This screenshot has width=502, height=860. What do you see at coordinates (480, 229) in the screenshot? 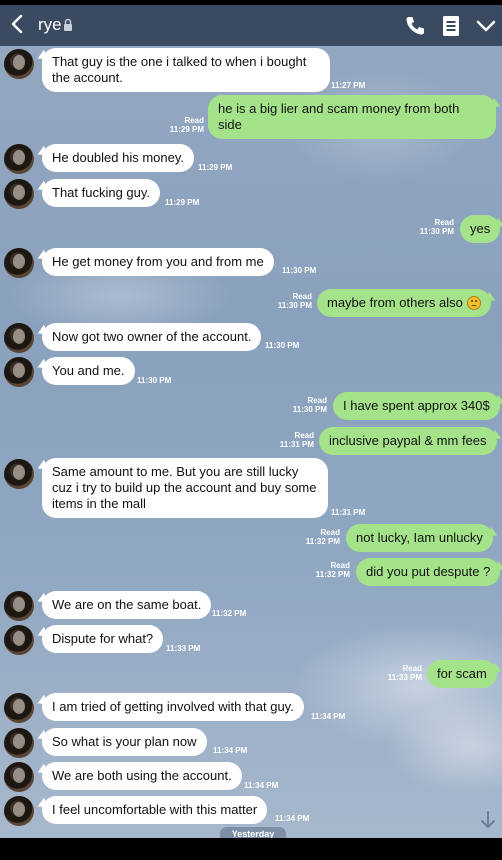
I see `outgoing-message: yes` at bounding box center [480, 229].